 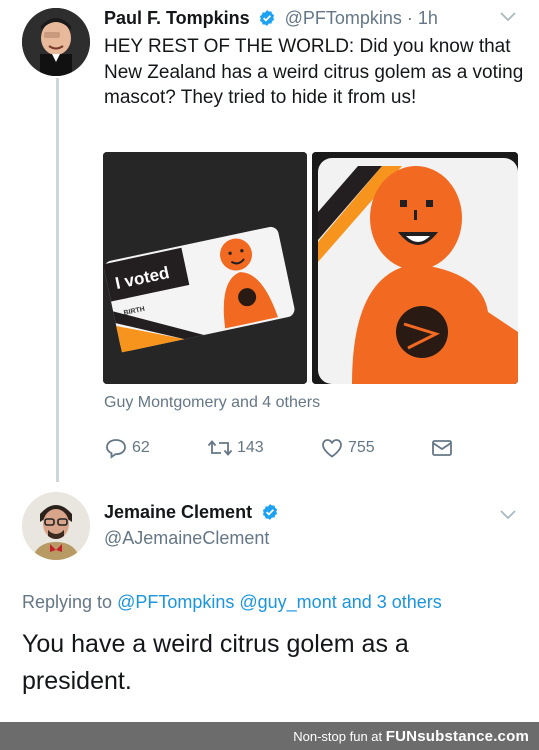 What do you see at coordinates (338, 736) in the screenshot?
I see `watermark-prefix: Non-stop fun at` at bounding box center [338, 736].